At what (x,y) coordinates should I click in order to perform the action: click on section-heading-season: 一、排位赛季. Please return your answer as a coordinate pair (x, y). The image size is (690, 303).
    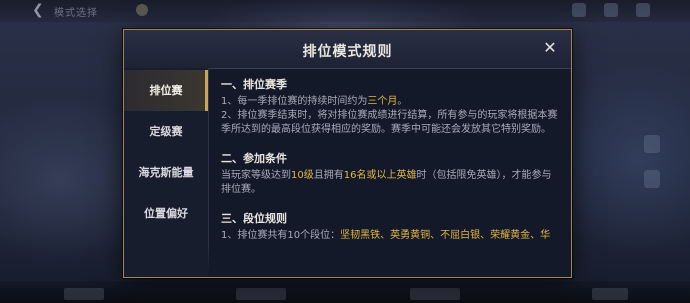
    Looking at the image, I should click on (254, 84).